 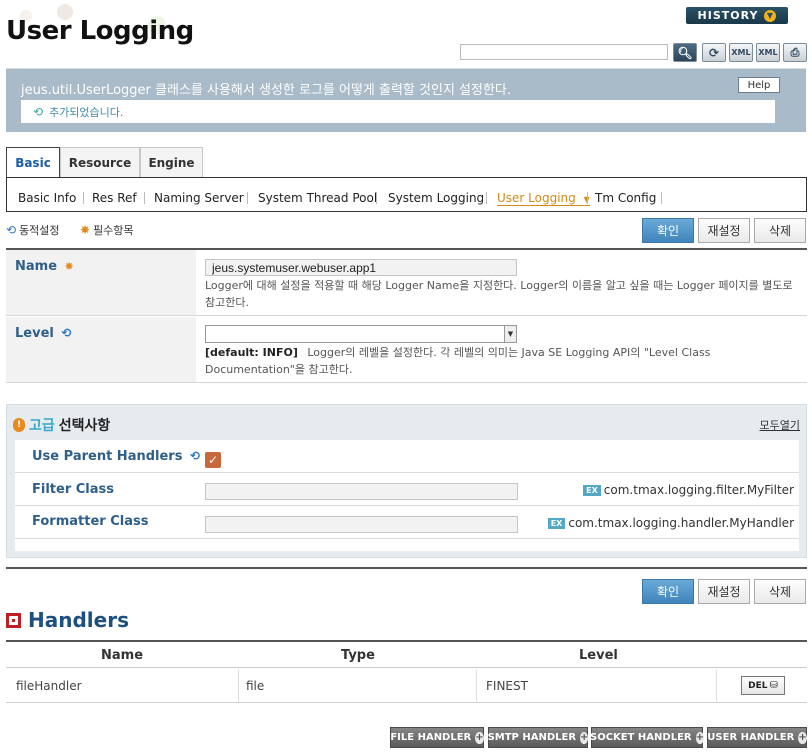 I want to click on column-header-type: Type, so click(x=358, y=655).